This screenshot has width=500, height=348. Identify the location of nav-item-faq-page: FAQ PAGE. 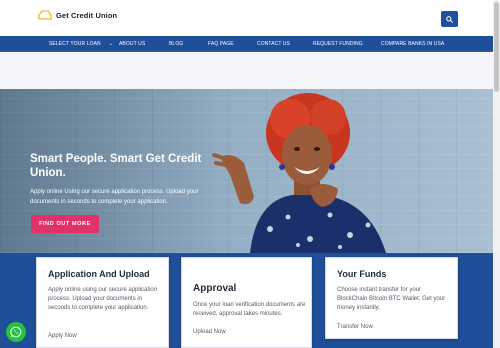
(221, 44).